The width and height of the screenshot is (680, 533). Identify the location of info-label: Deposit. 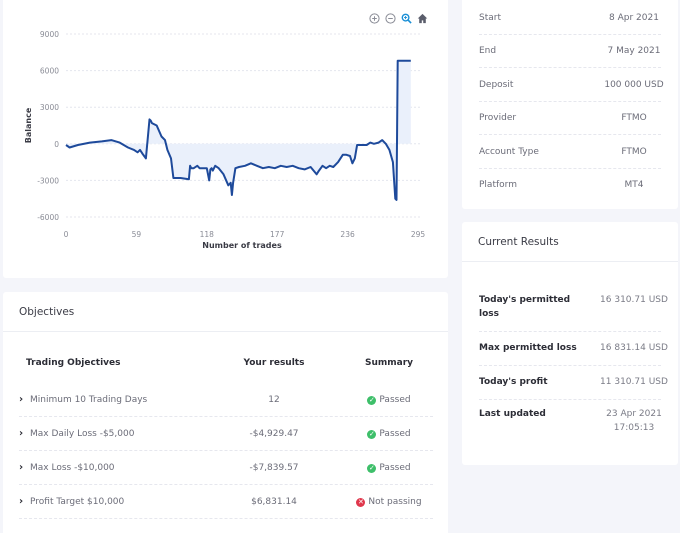
(496, 85).